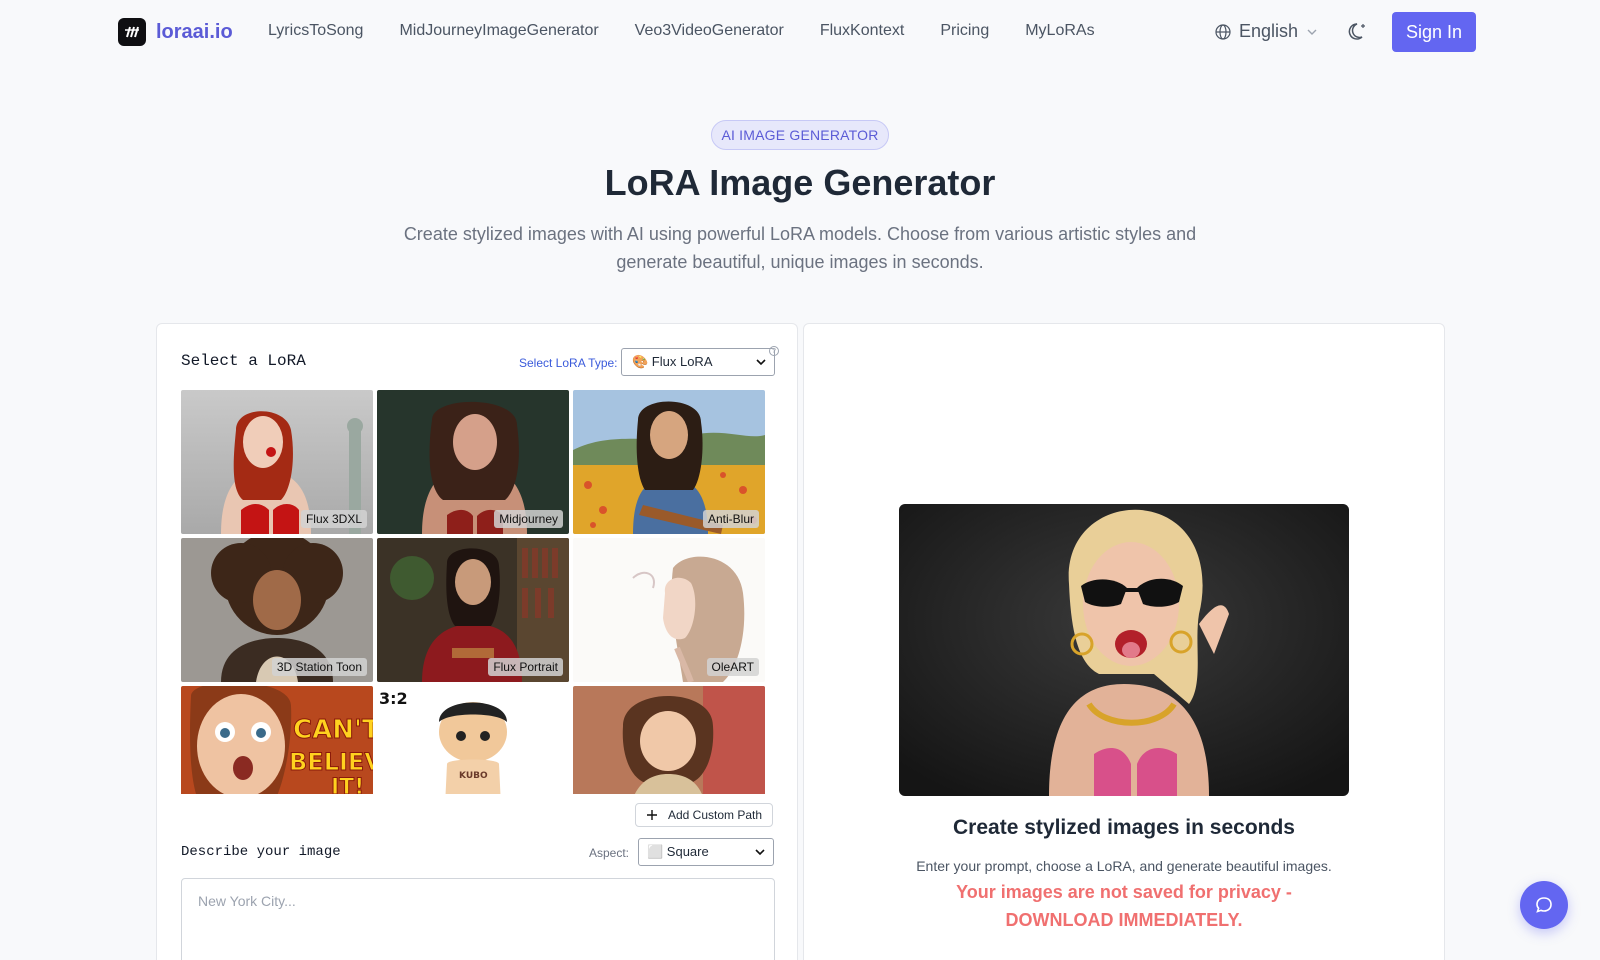 The width and height of the screenshot is (1600, 960). I want to click on lora-tile-cartoon-girl, so click(669, 740).